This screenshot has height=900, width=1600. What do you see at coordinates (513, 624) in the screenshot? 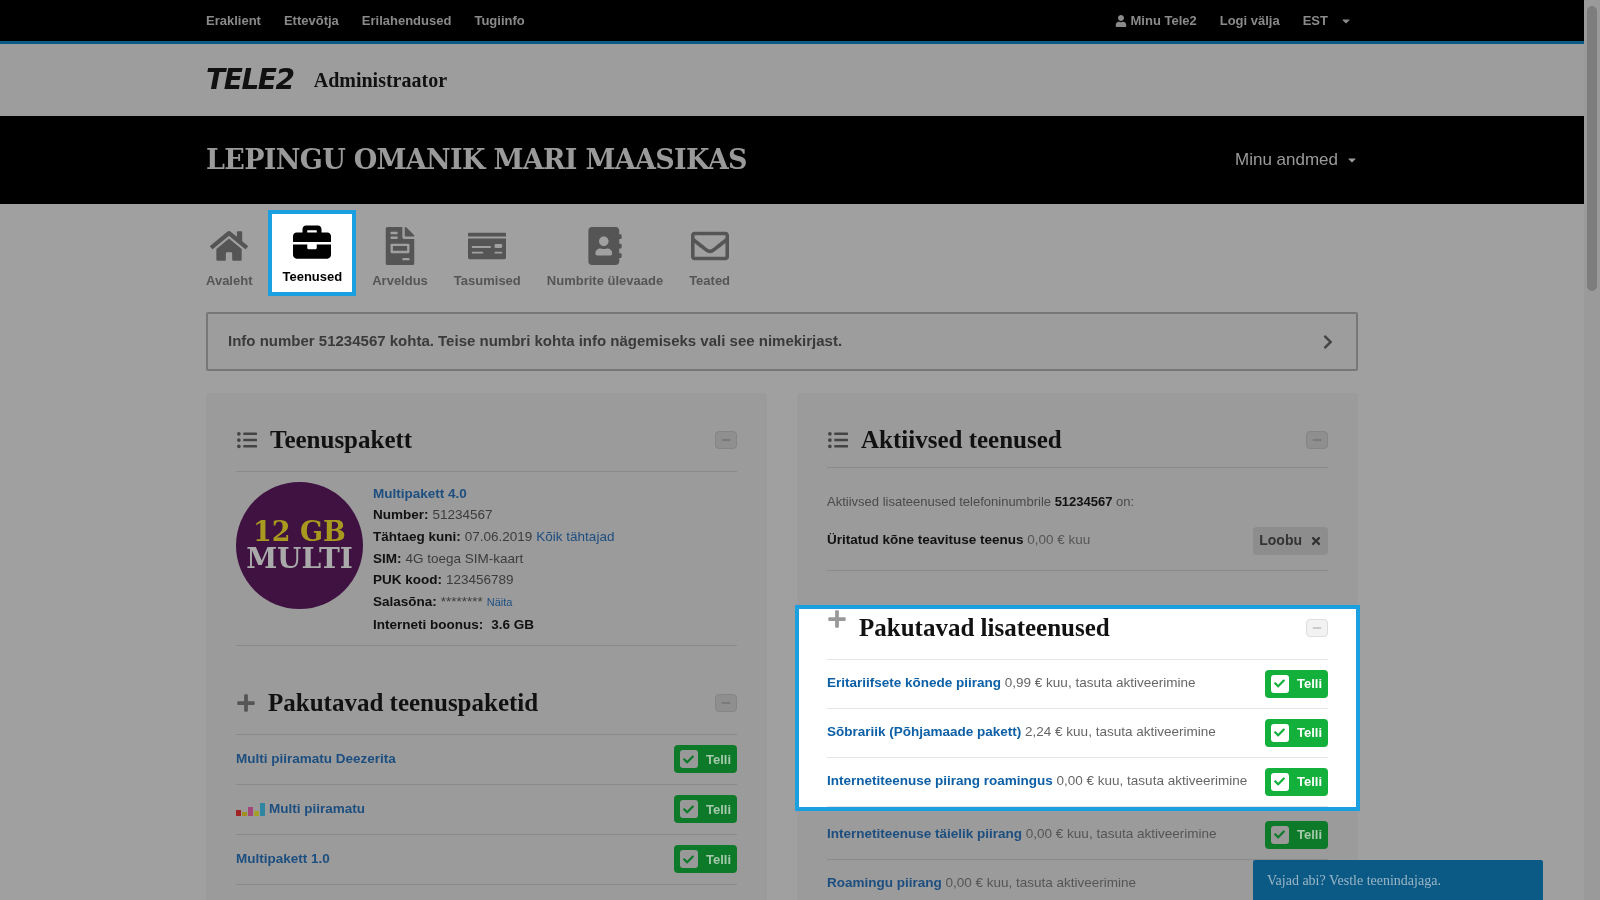
I see `field-value: 3.6 GB` at bounding box center [513, 624].